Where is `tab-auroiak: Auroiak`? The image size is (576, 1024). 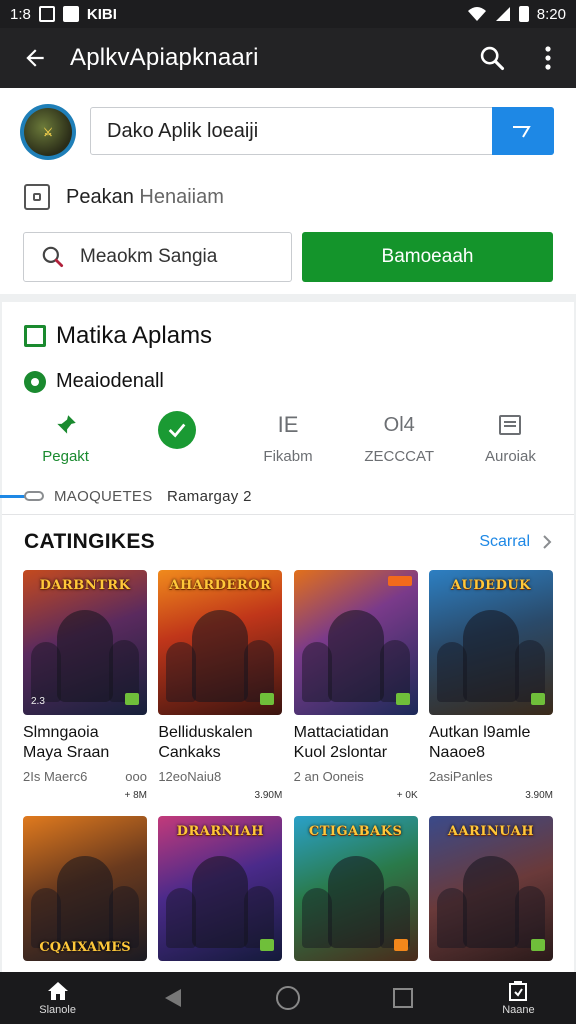 tab-auroiak: Auroiak is located at coordinates (510, 440).